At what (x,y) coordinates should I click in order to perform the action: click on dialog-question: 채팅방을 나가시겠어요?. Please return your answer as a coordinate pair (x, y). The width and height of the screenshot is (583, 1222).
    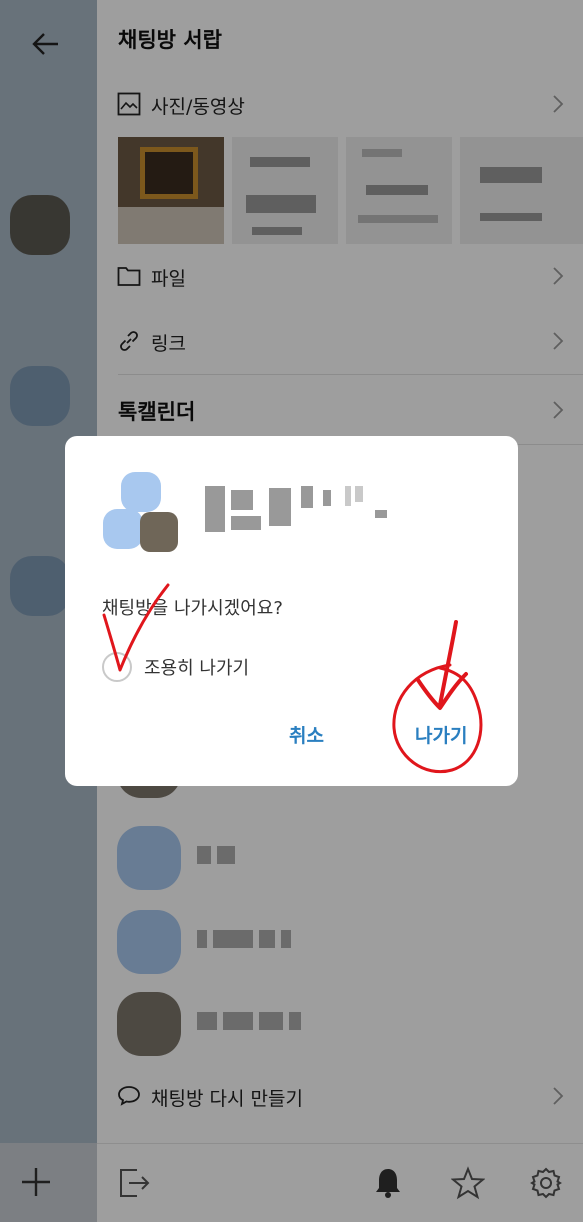
    Looking at the image, I should click on (192, 608).